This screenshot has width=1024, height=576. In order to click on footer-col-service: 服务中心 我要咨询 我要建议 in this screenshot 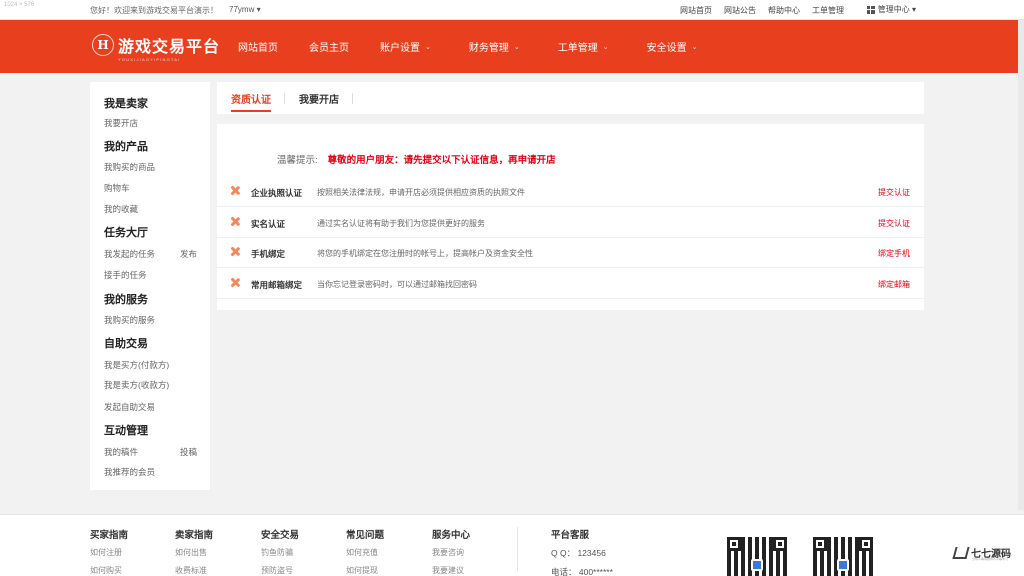, I will do `click(451, 551)`.